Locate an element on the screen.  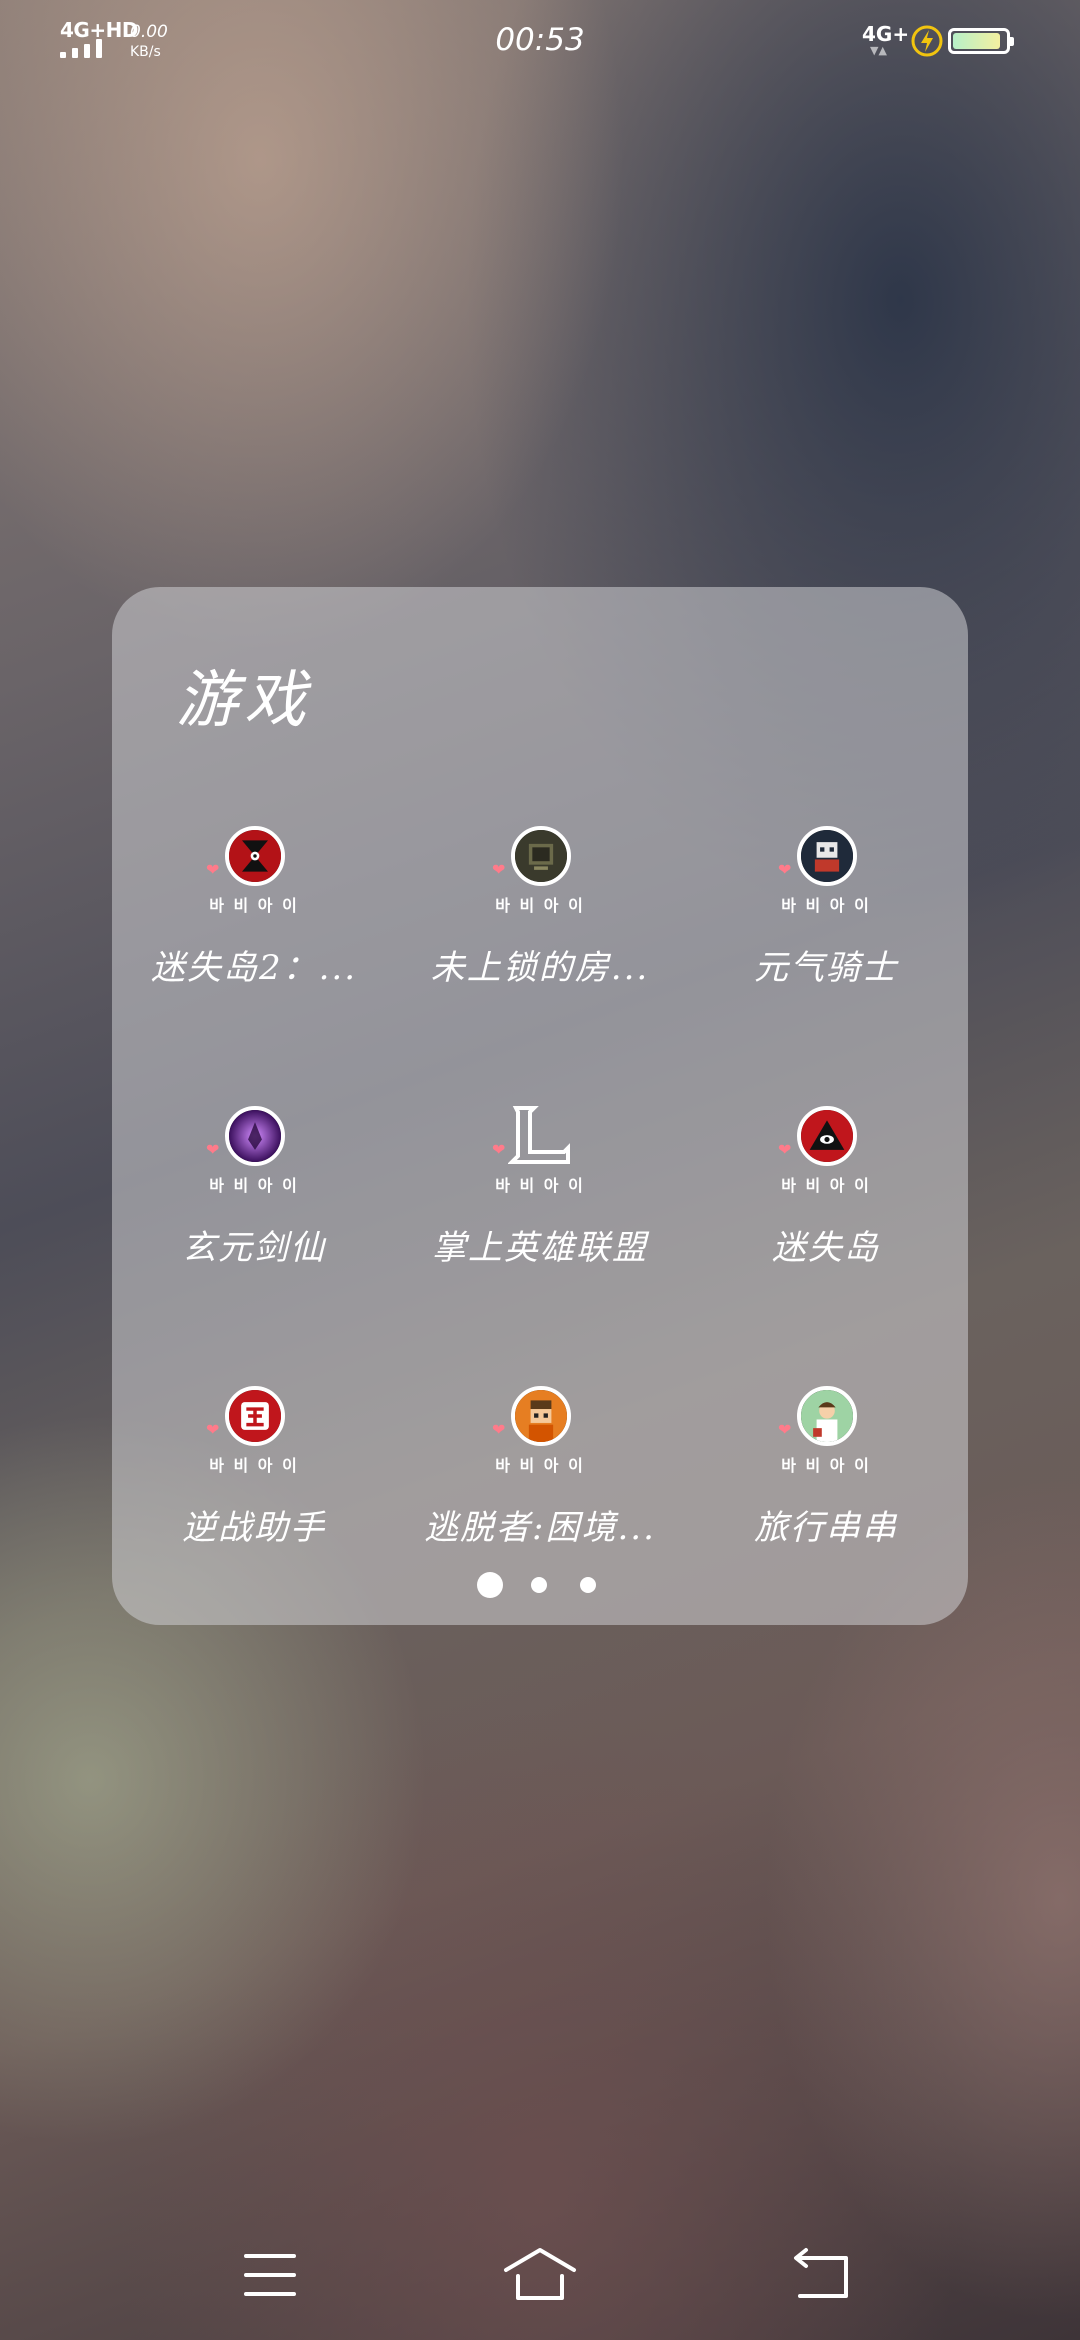
app-lost-island: ❤ 바 비 아 이 迷失岛 is located at coordinates (826, 1202).